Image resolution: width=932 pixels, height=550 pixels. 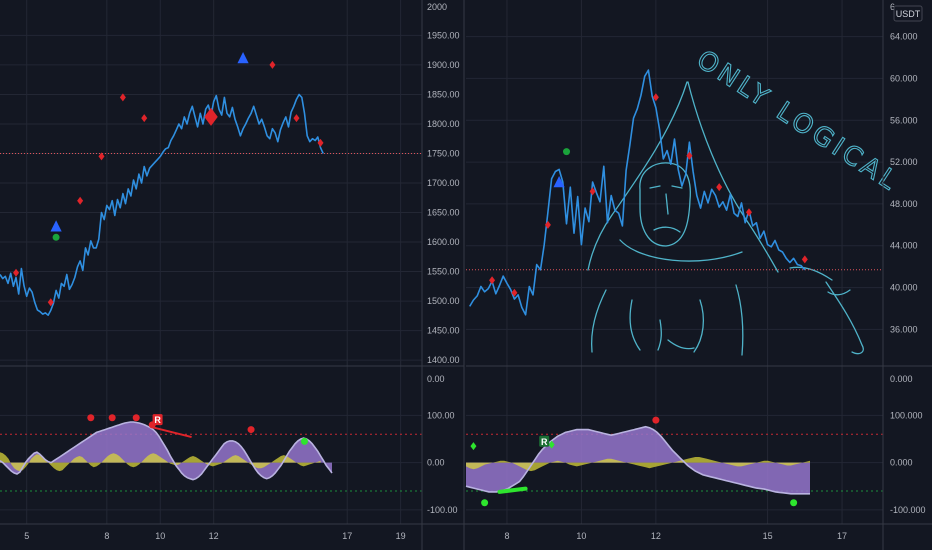 What do you see at coordinates (443, 331) in the screenshot?
I see `price-tick-label: 1450.00` at bounding box center [443, 331].